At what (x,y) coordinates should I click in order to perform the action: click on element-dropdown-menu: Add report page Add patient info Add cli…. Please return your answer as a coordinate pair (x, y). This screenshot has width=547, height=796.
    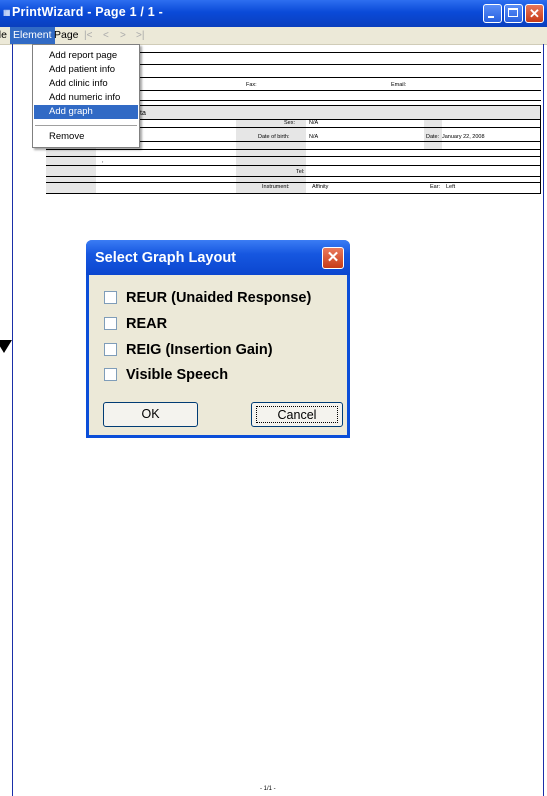
    Looking at the image, I should click on (86, 96).